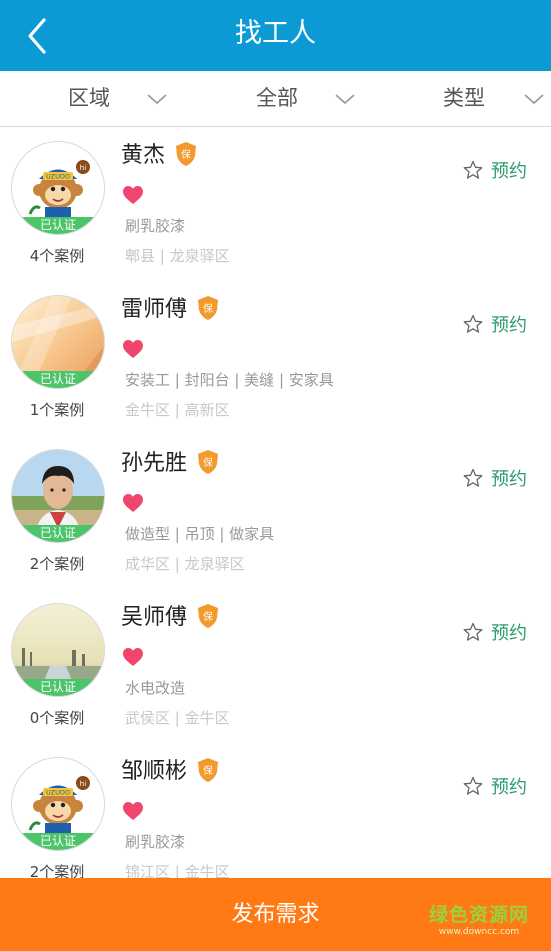  Describe the element at coordinates (200, 534) in the screenshot. I see `skill-tags: 做造型 | 吊顶 | 做家具` at that location.